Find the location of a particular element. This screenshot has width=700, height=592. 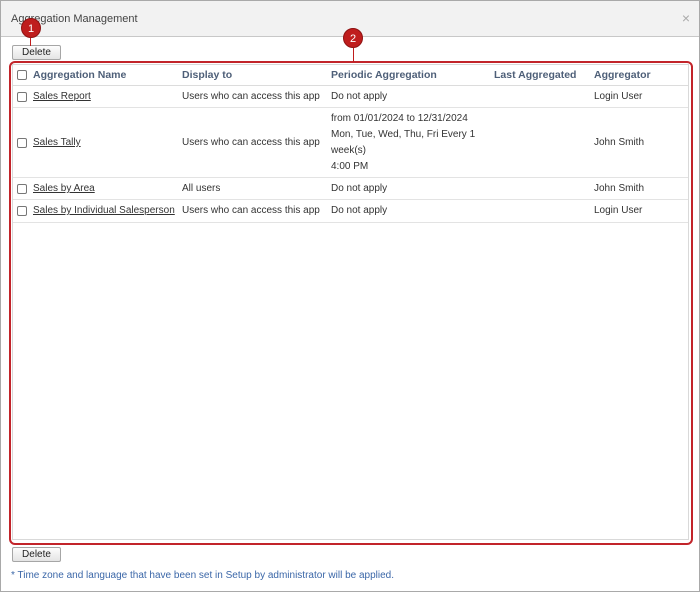

delete-button-top: Delete is located at coordinates (36, 52).